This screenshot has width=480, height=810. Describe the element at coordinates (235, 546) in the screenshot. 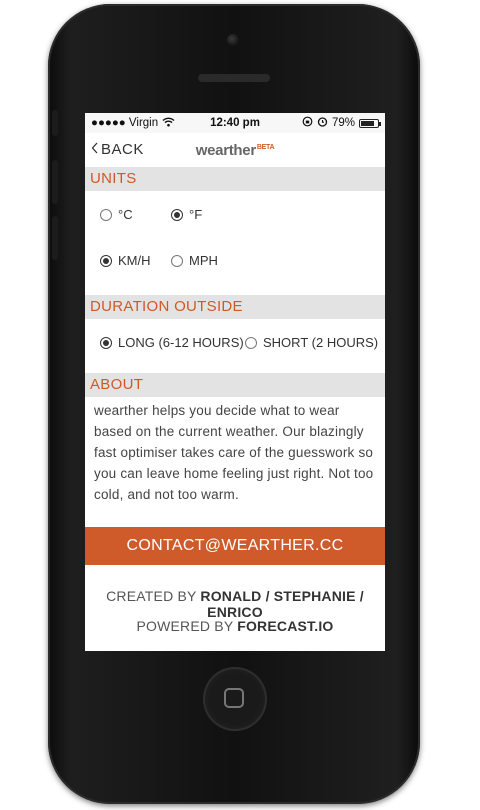

I see `contact-email-button: CONTACT@WEARTHER.CC` at that location.